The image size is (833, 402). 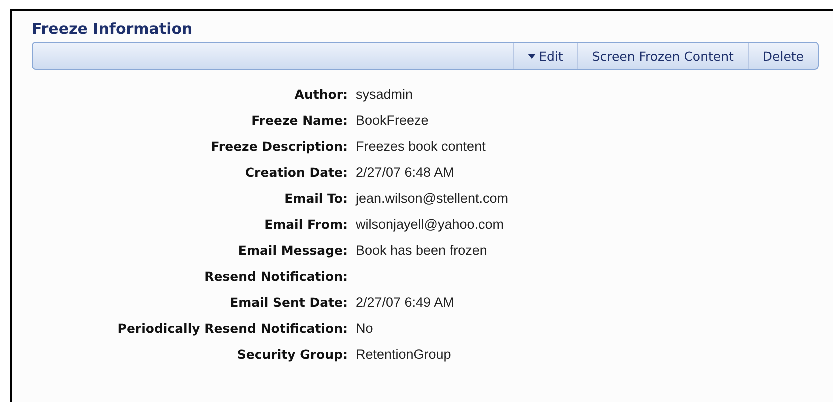 I want to click on field-label: Email Message:, so click(x=292, y=251).